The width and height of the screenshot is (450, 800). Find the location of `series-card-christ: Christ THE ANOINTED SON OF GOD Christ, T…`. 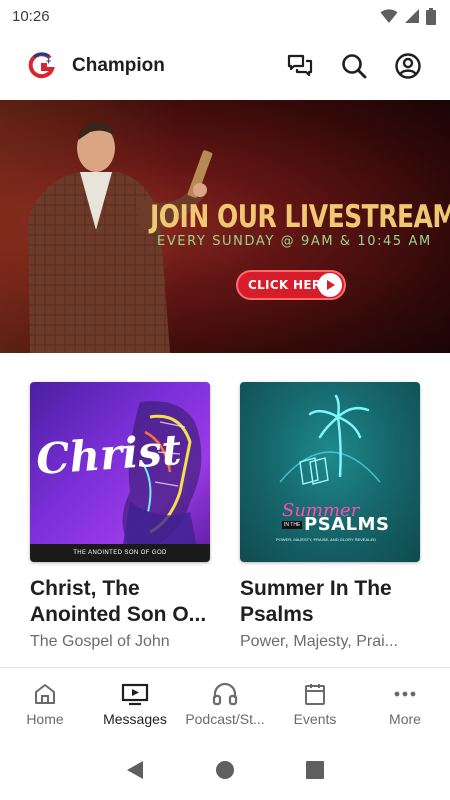

series-card-christ: Christ THE ANOINTED SON OF GOD Christ, T… is located at coordinates (120, 516).